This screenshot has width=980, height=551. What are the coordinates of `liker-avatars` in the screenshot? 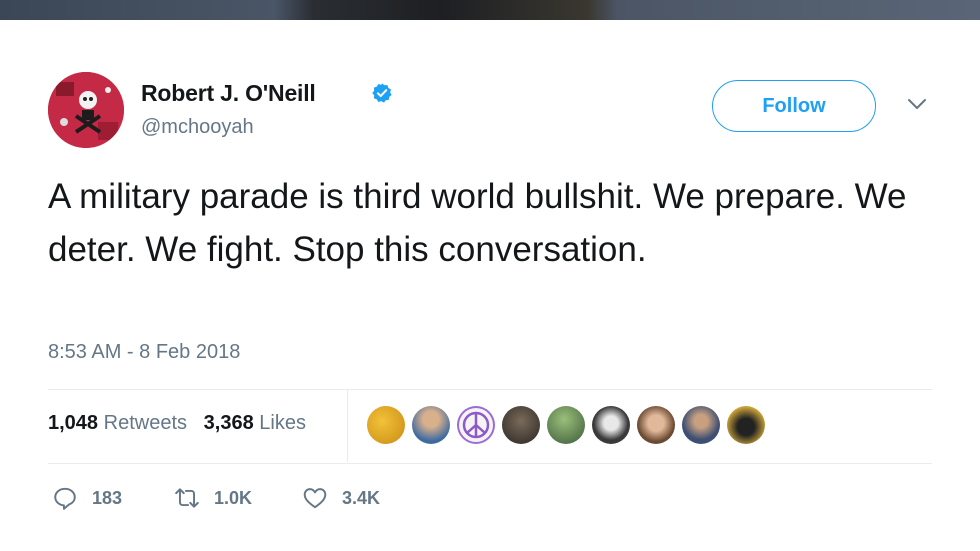 It's located at (569, 426).